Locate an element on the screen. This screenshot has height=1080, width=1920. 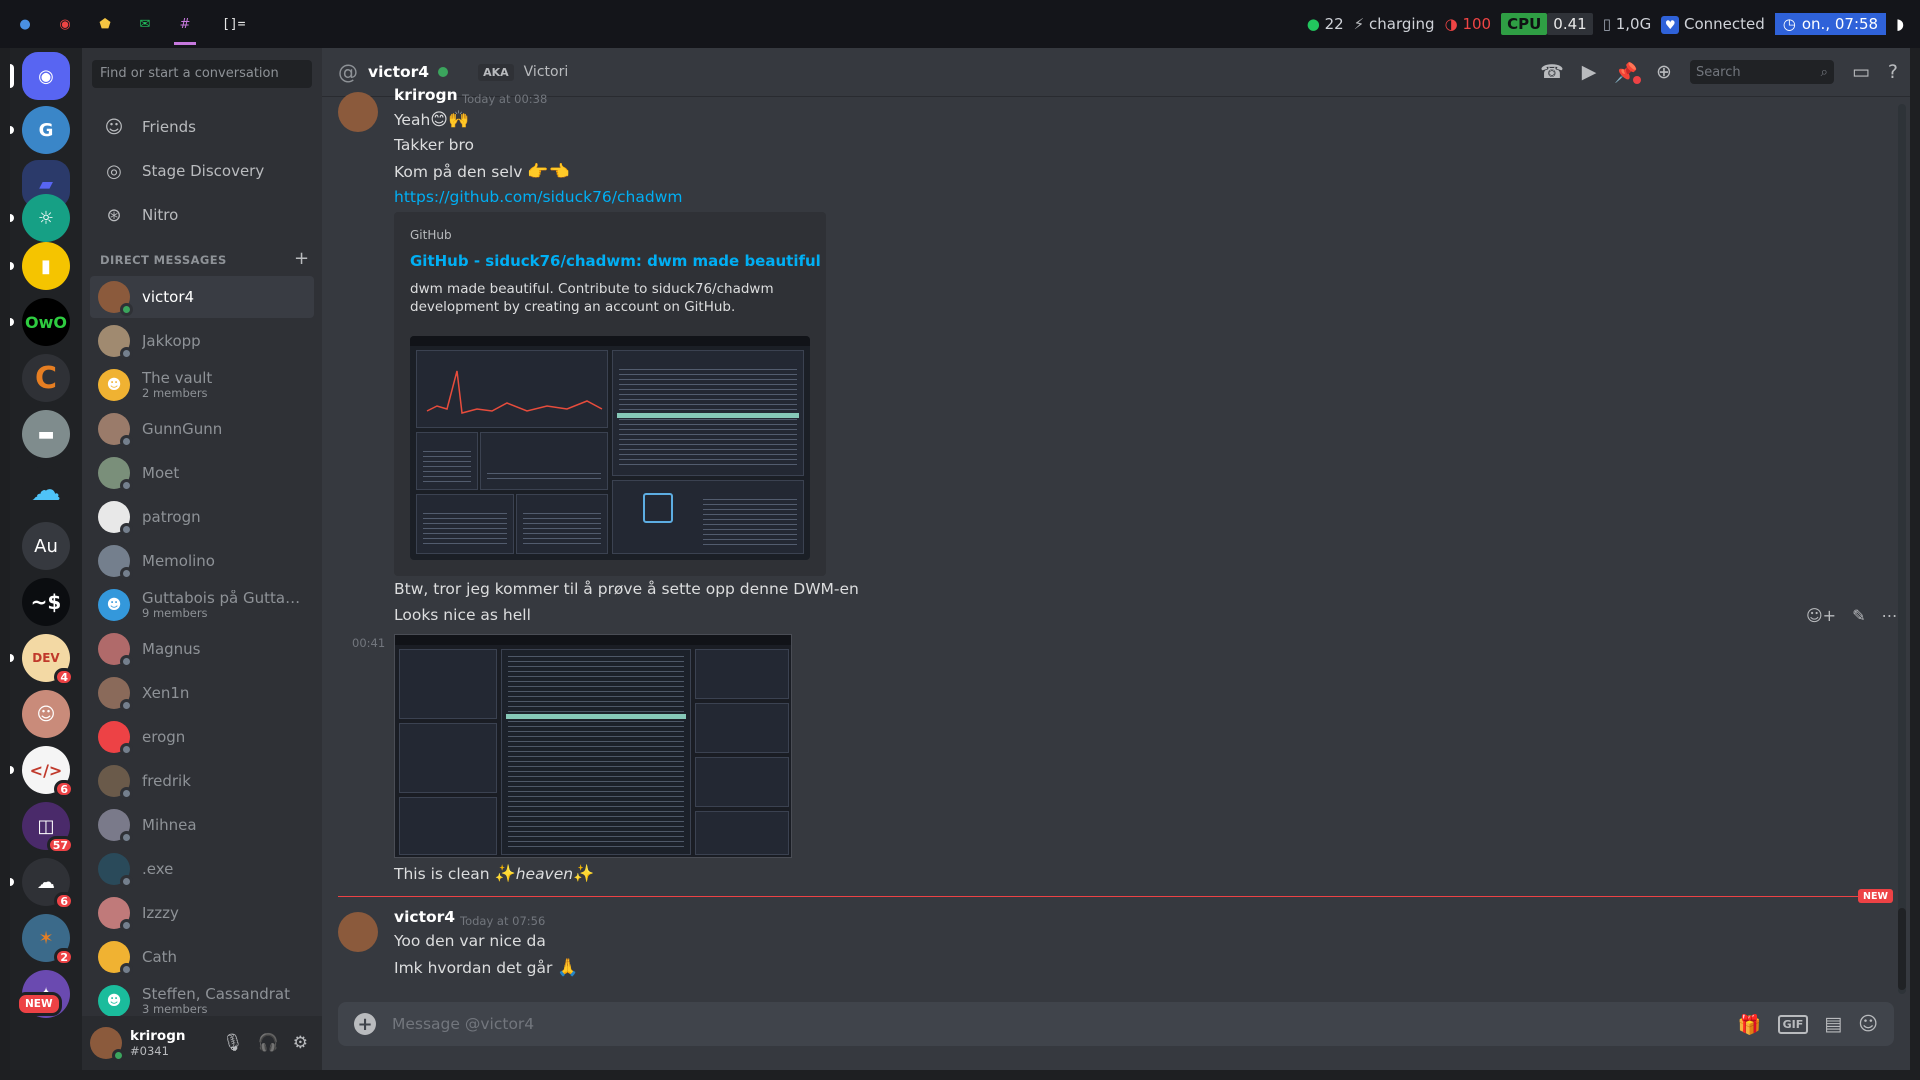
mention-badge: 57 is located at coordinates (60, 845).